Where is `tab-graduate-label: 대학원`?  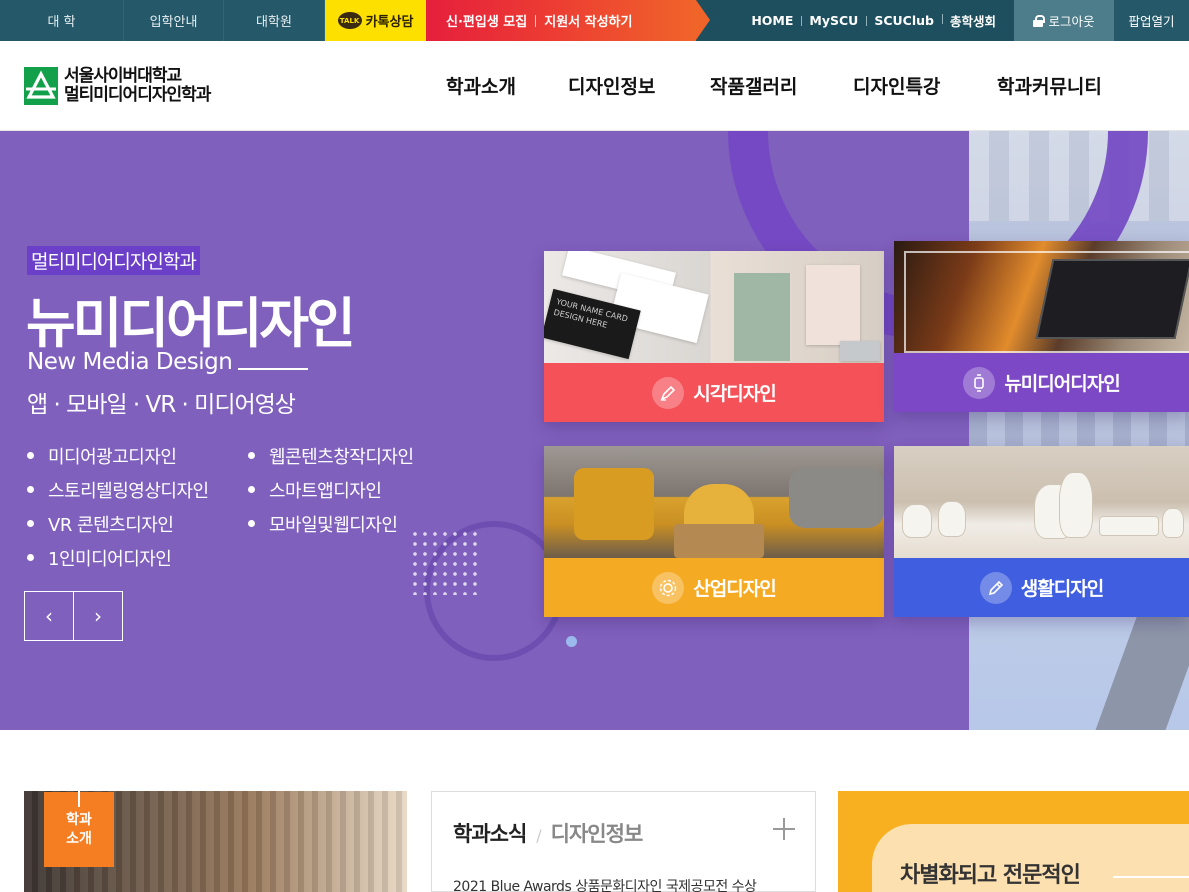
tab-graduate-label: 대학원 is located at coordinates (274, 22).